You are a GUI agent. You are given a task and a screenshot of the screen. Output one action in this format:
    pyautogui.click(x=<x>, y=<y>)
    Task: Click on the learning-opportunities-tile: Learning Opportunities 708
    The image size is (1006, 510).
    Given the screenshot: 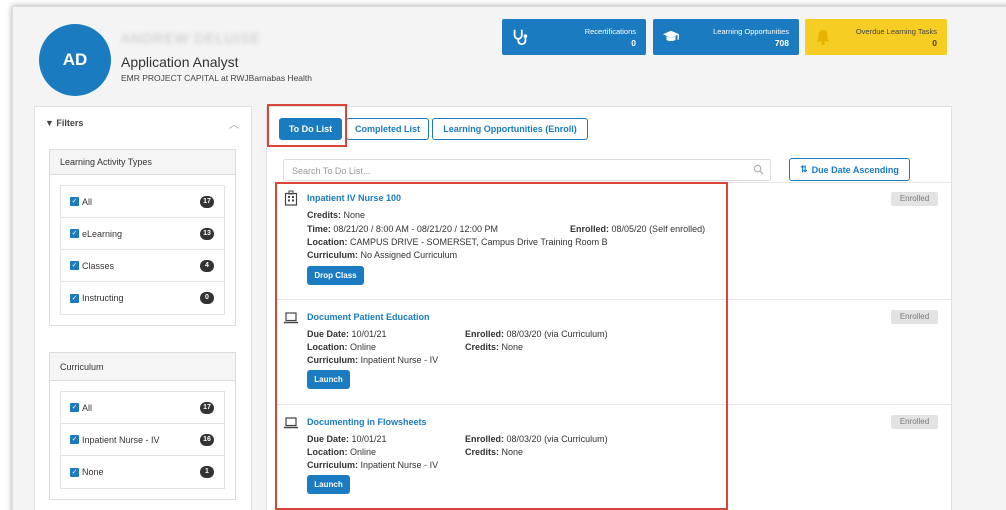 What is the action you would take?
    pyautogui.click(x=726, y=37)
    